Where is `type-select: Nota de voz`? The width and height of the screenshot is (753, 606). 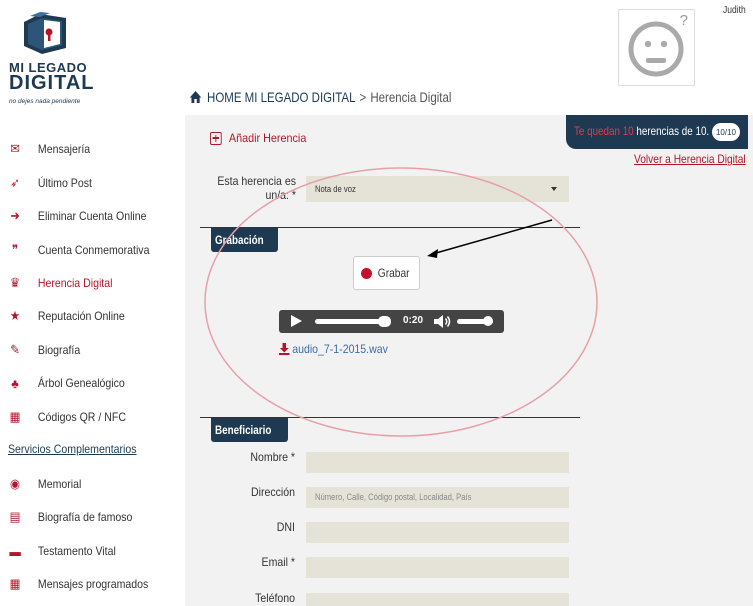
type-select: Nota de voz is located at coordinates (437, 189).